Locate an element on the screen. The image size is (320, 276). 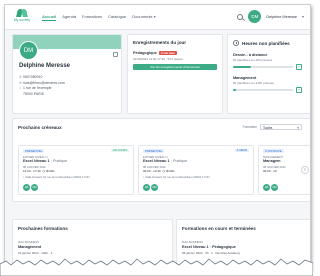
nav-link-agenda: Agenda is located at coordinates (69, 17).